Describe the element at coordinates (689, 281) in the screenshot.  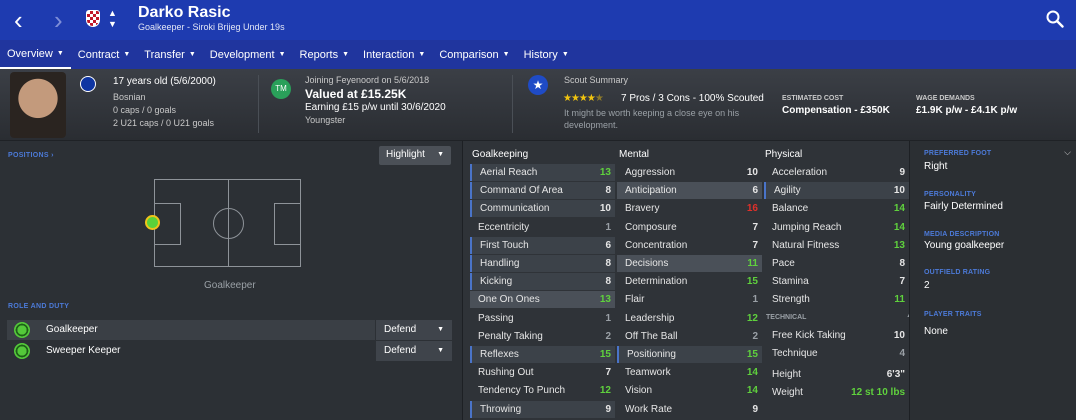
I see `attribute-row: Determination 15` at that location.